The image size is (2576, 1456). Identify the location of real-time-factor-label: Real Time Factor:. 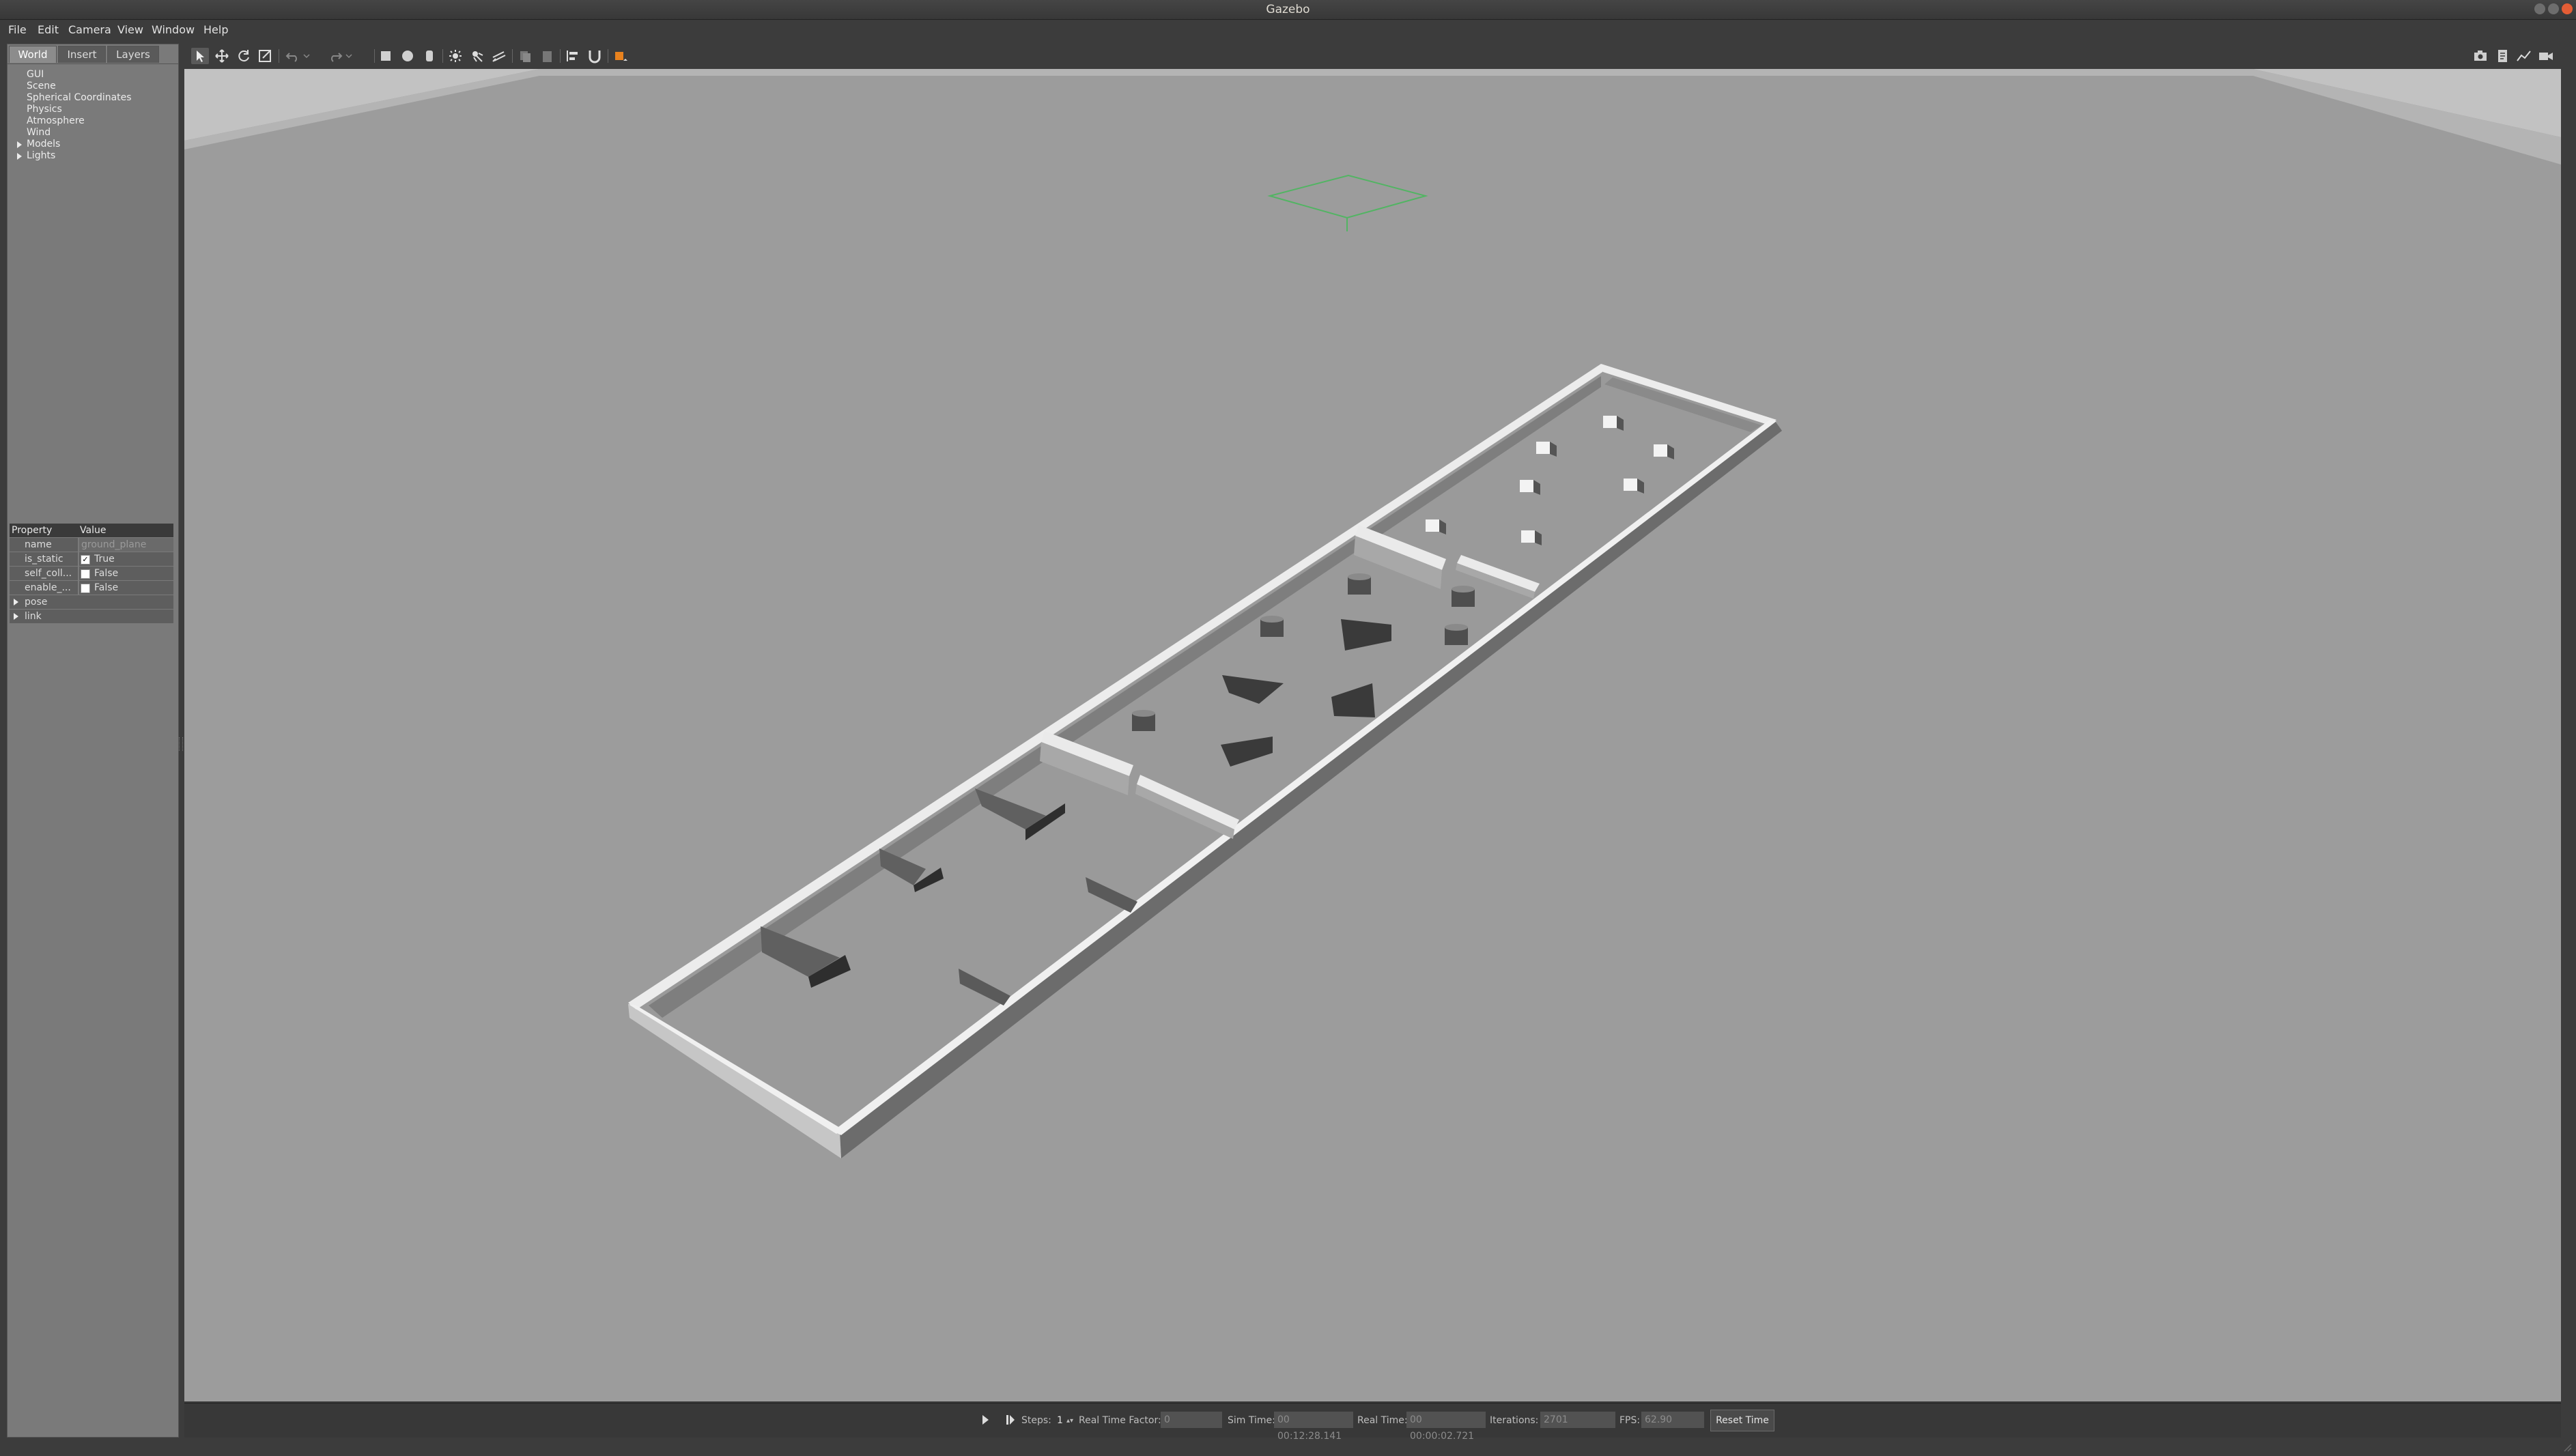
(1120, 1420).